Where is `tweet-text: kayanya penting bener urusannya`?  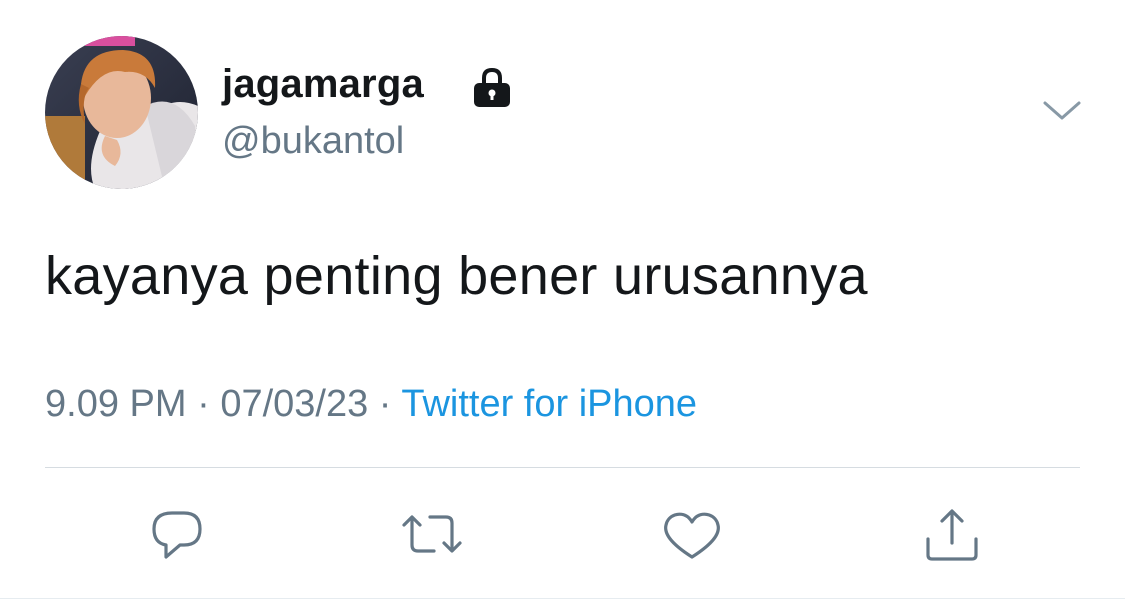
tweet-text: kayanya penting bener urusannya is located at coordinates (456, 276).